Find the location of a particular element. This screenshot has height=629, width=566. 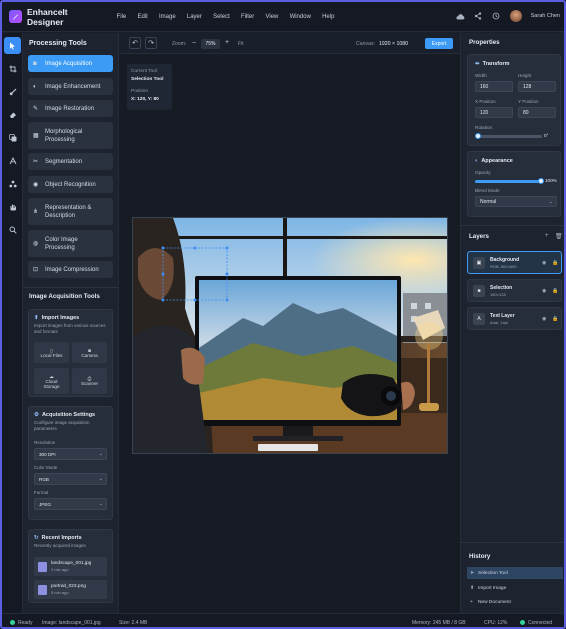

height-input: 128 is located at coordinates (537, 86).